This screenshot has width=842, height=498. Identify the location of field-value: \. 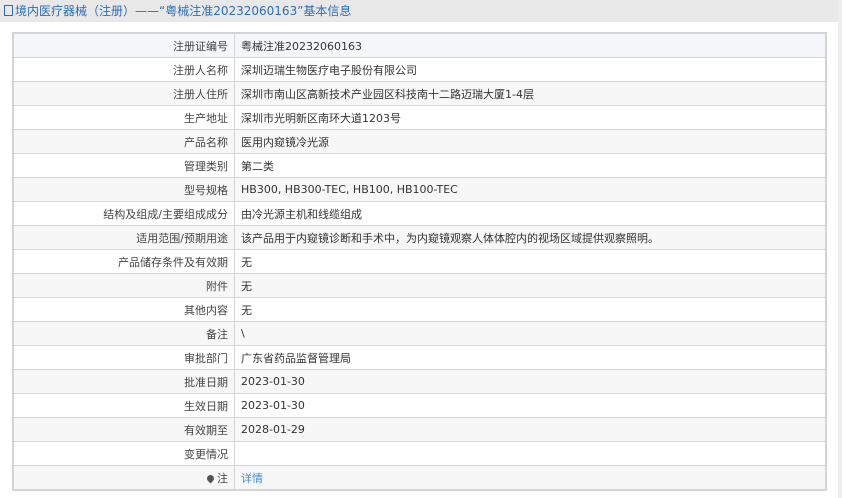
(530, 333).